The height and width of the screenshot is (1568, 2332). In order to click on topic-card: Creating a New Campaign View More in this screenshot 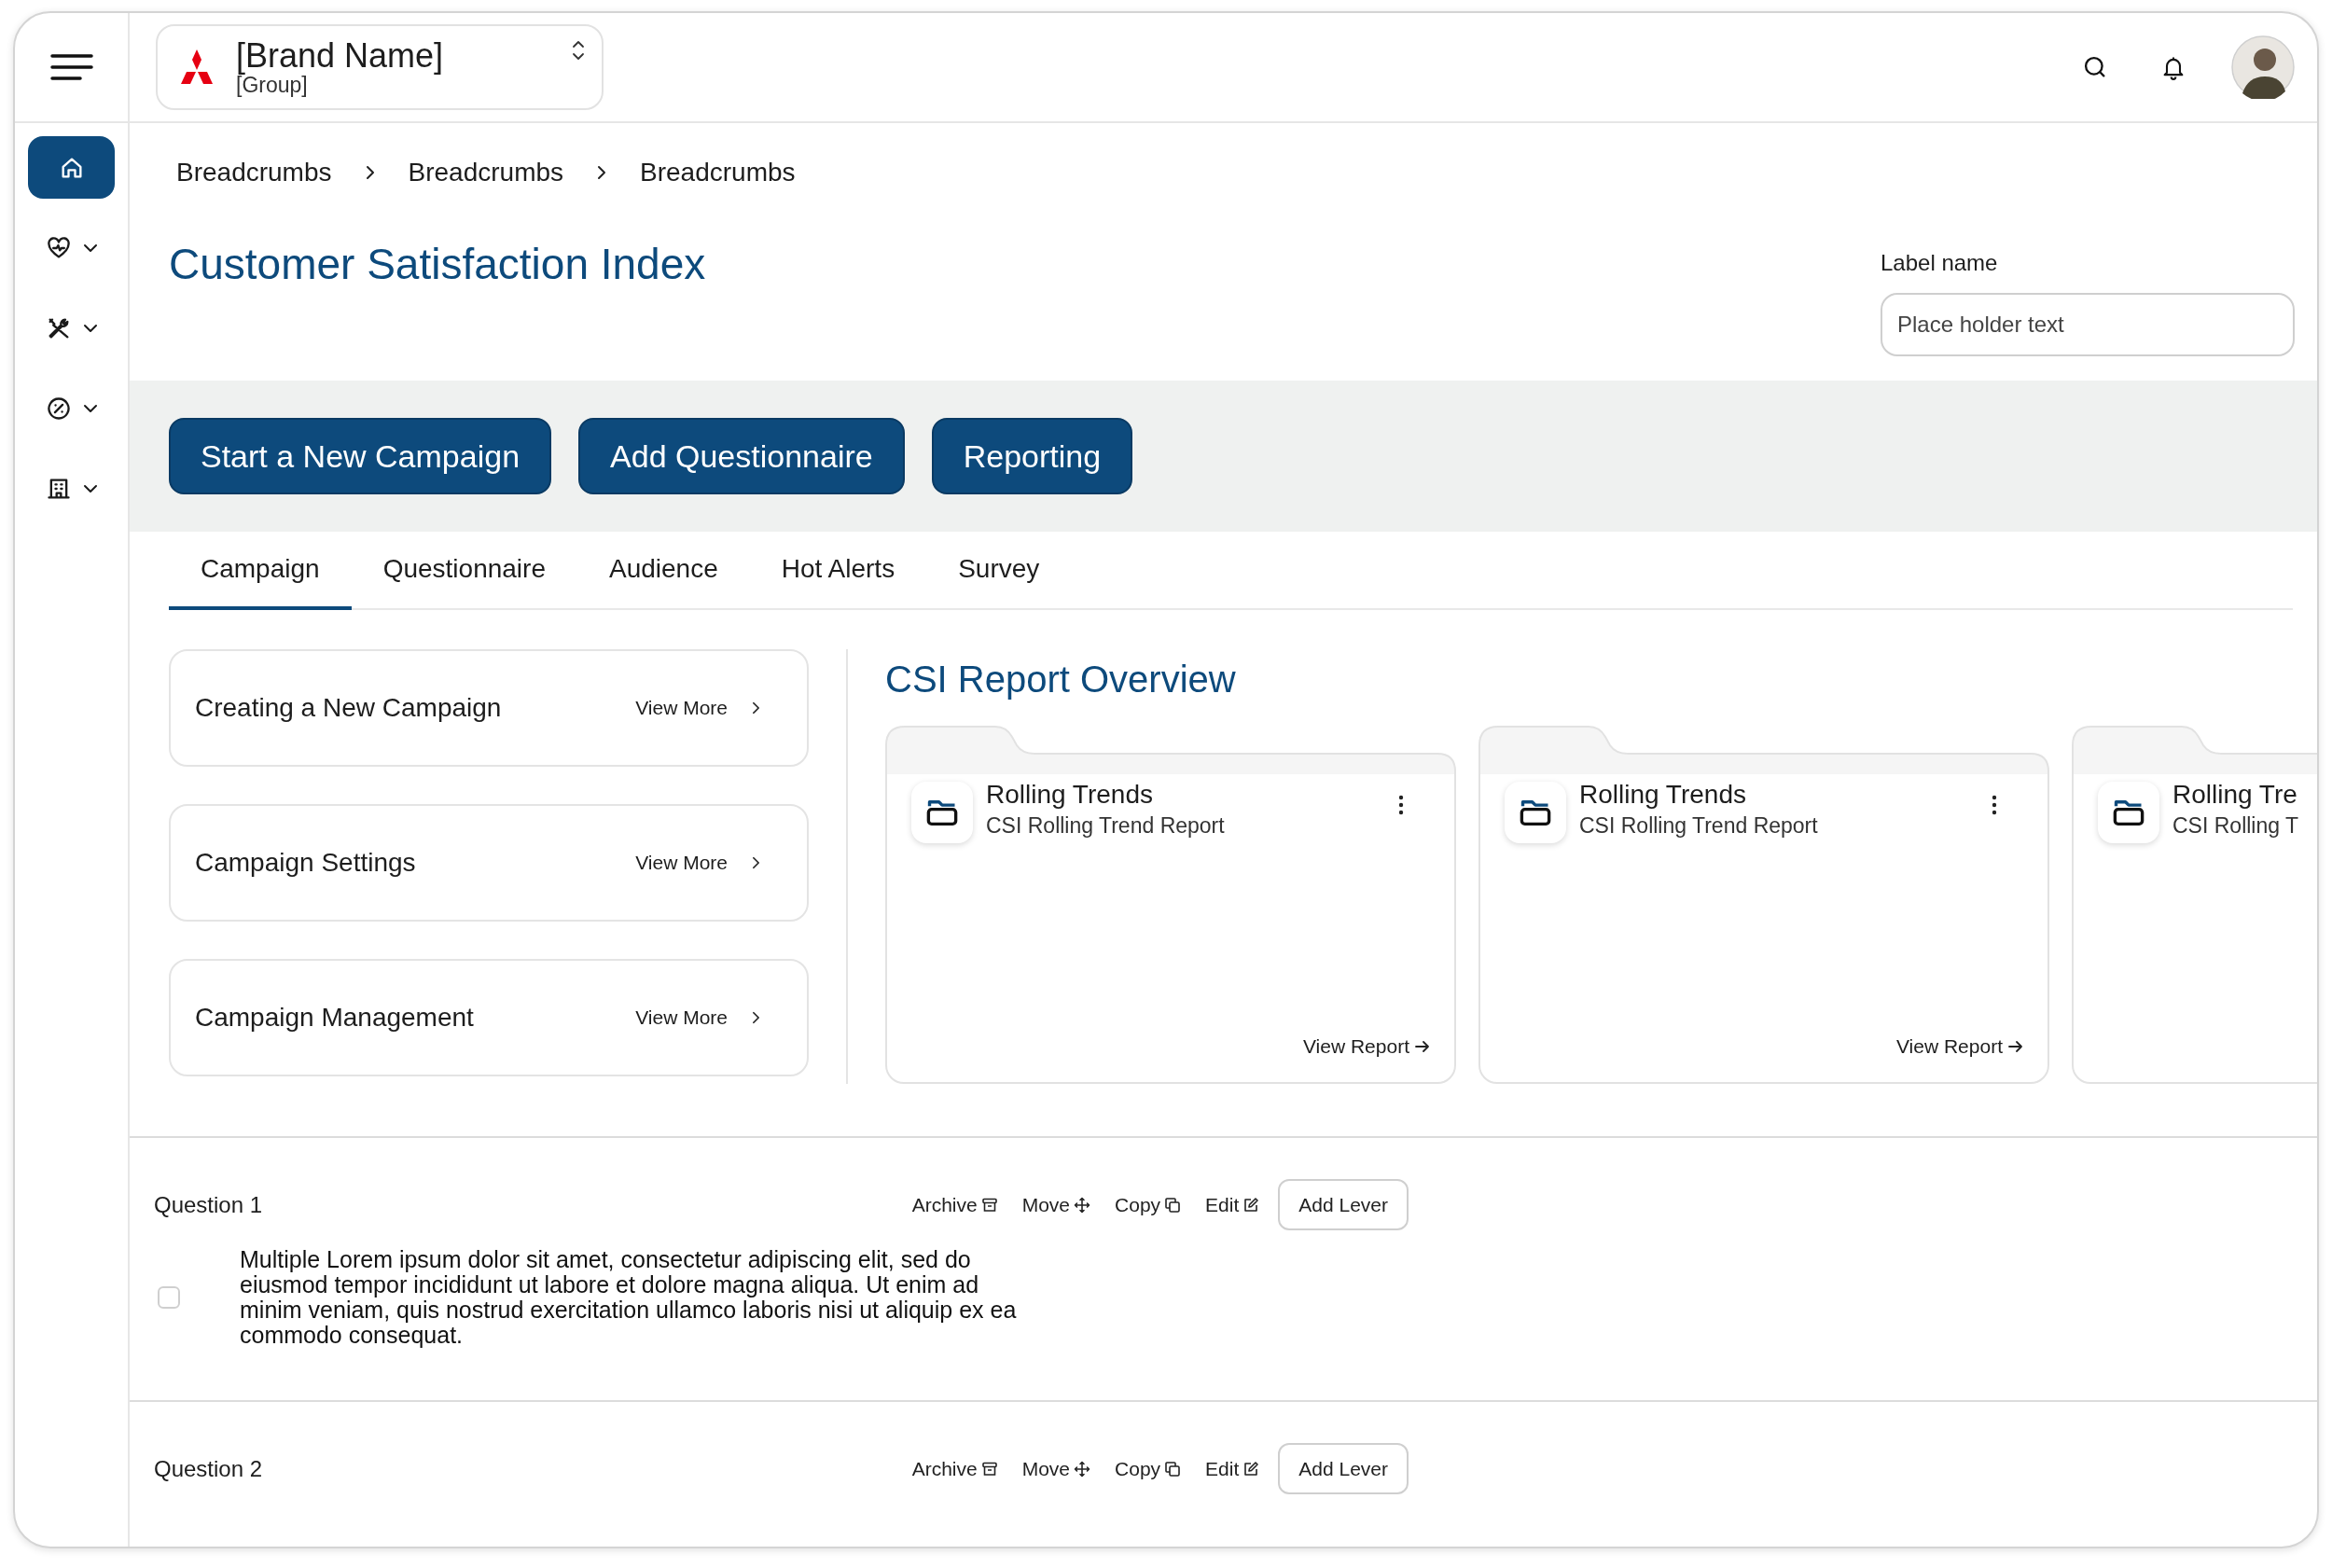, I will do `click(489, 708)`.